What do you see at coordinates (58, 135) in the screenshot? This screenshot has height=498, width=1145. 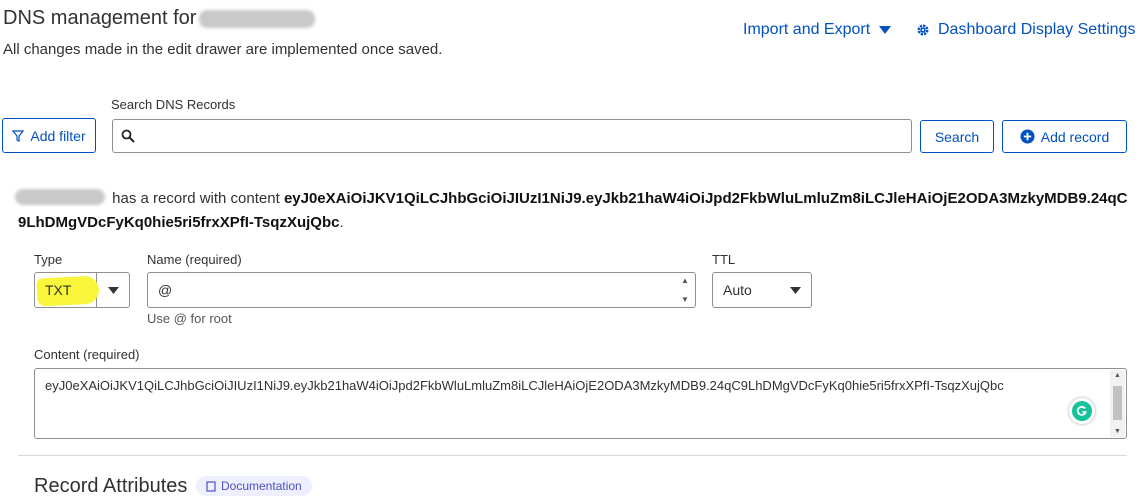 I see `add-filter-label: Add filter` at bounding box center [58, 135].